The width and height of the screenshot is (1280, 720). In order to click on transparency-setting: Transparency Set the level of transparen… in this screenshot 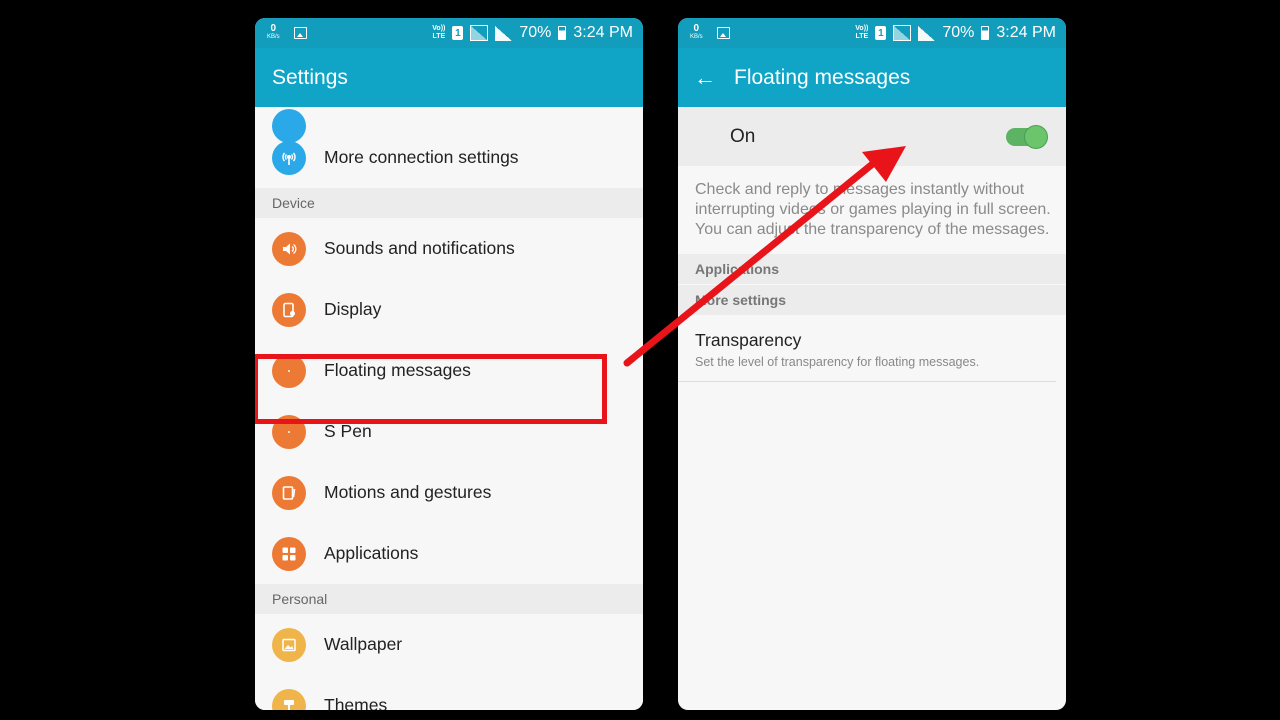, I will do `click(867, 348)`.